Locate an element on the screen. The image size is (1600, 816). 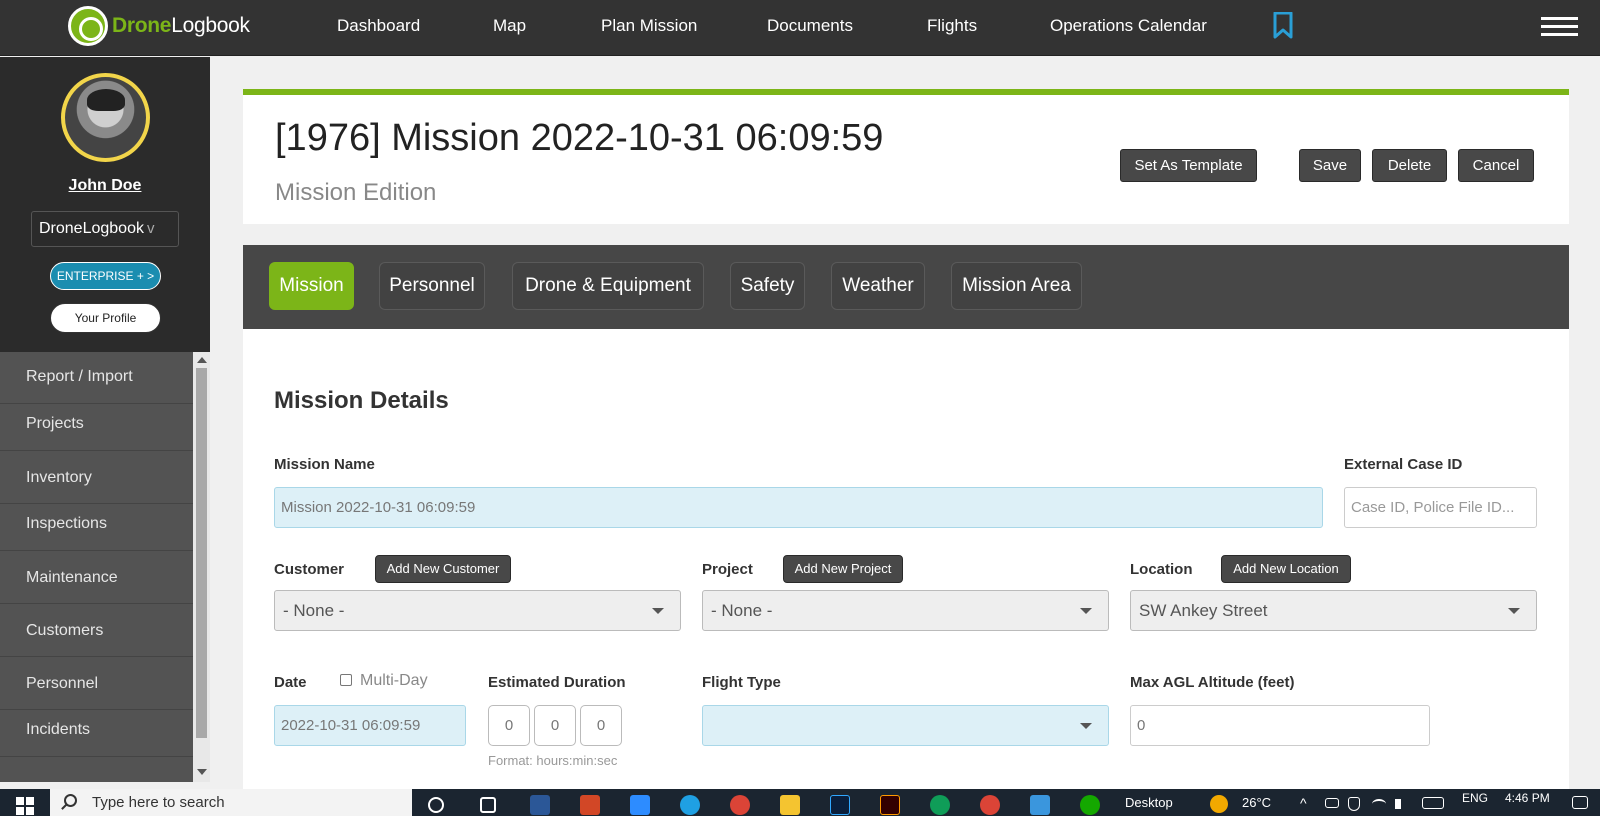
section-title: Mission Details is located at coordinates (361, 400).